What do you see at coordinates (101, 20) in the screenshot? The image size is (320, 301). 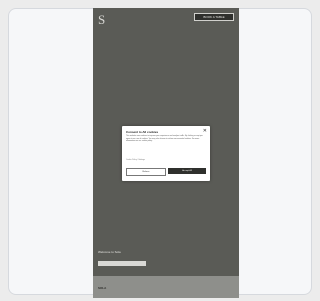 I see `site-logo: S` at bounding box center [101, 20].